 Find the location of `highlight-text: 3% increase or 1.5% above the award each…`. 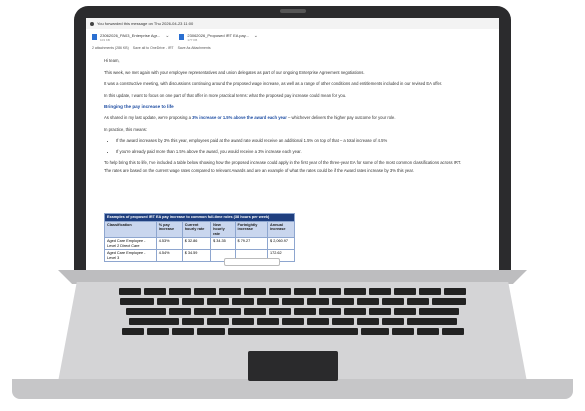

highlight-text: 3% increase or 1.5% above the award each… is located at coordinates (239, 117).